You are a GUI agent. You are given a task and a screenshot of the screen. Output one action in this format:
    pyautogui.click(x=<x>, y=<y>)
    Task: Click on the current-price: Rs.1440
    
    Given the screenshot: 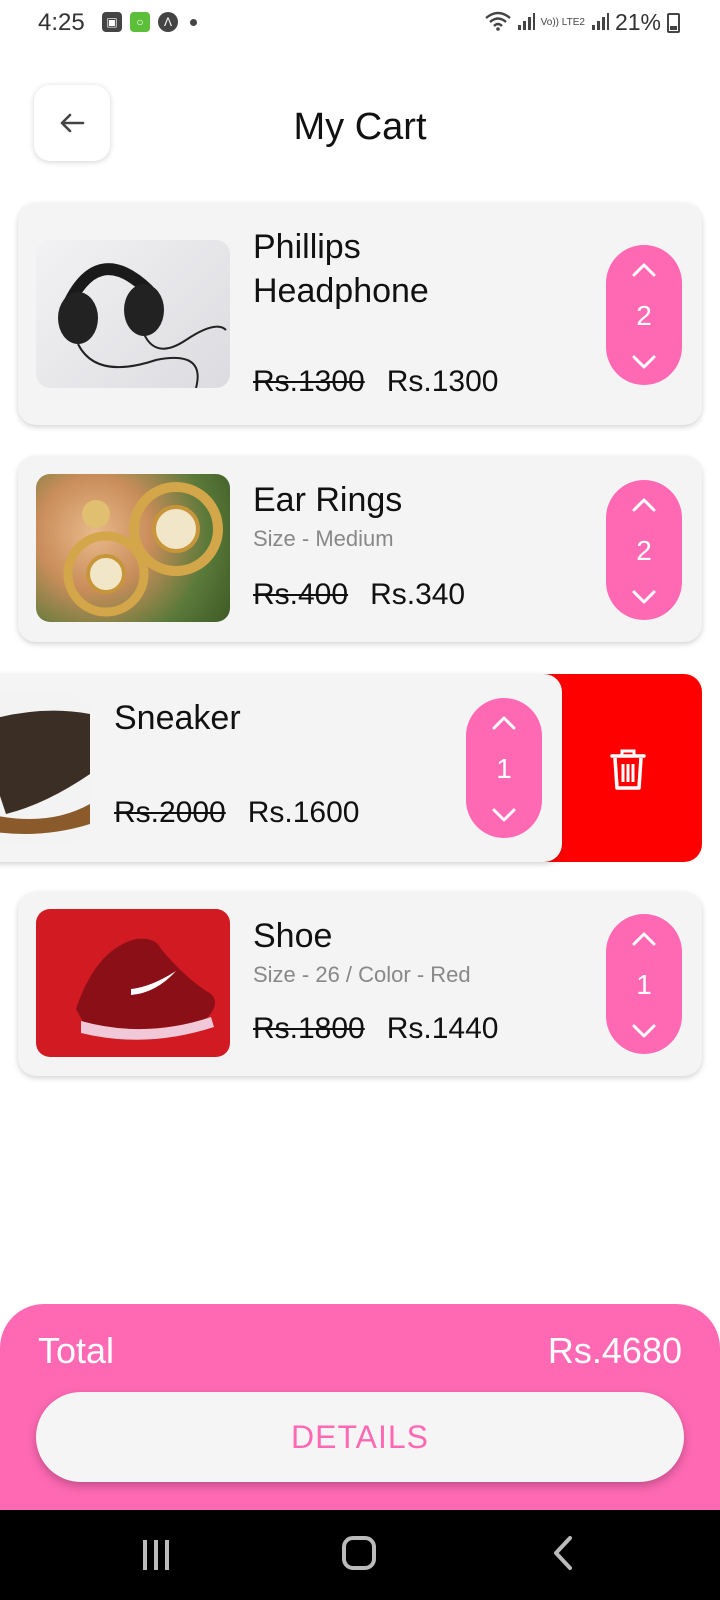 What is the action you would take?
    pyautogui.click(x=442, y=1028)
    